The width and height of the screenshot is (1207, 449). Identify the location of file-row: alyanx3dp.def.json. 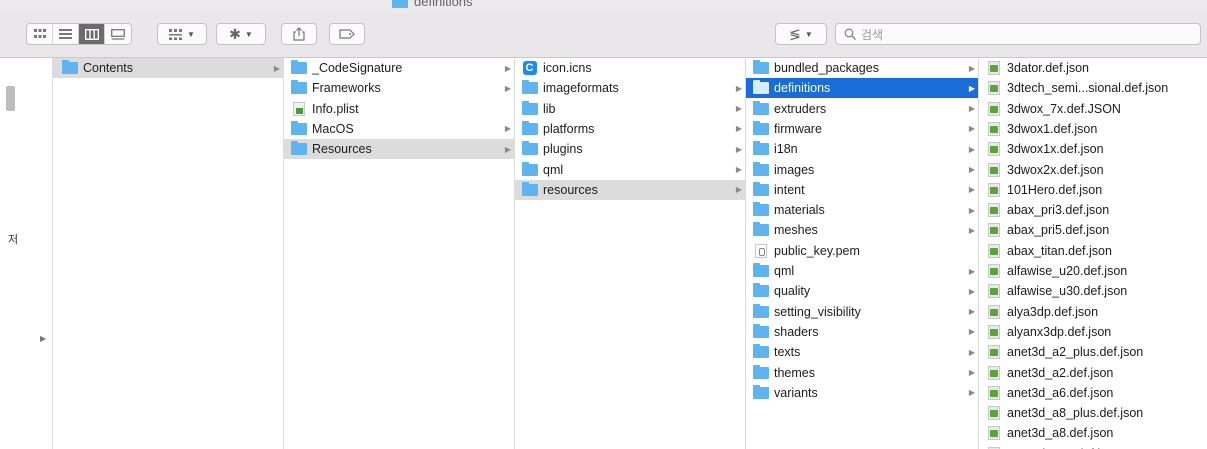
(1093, 332).